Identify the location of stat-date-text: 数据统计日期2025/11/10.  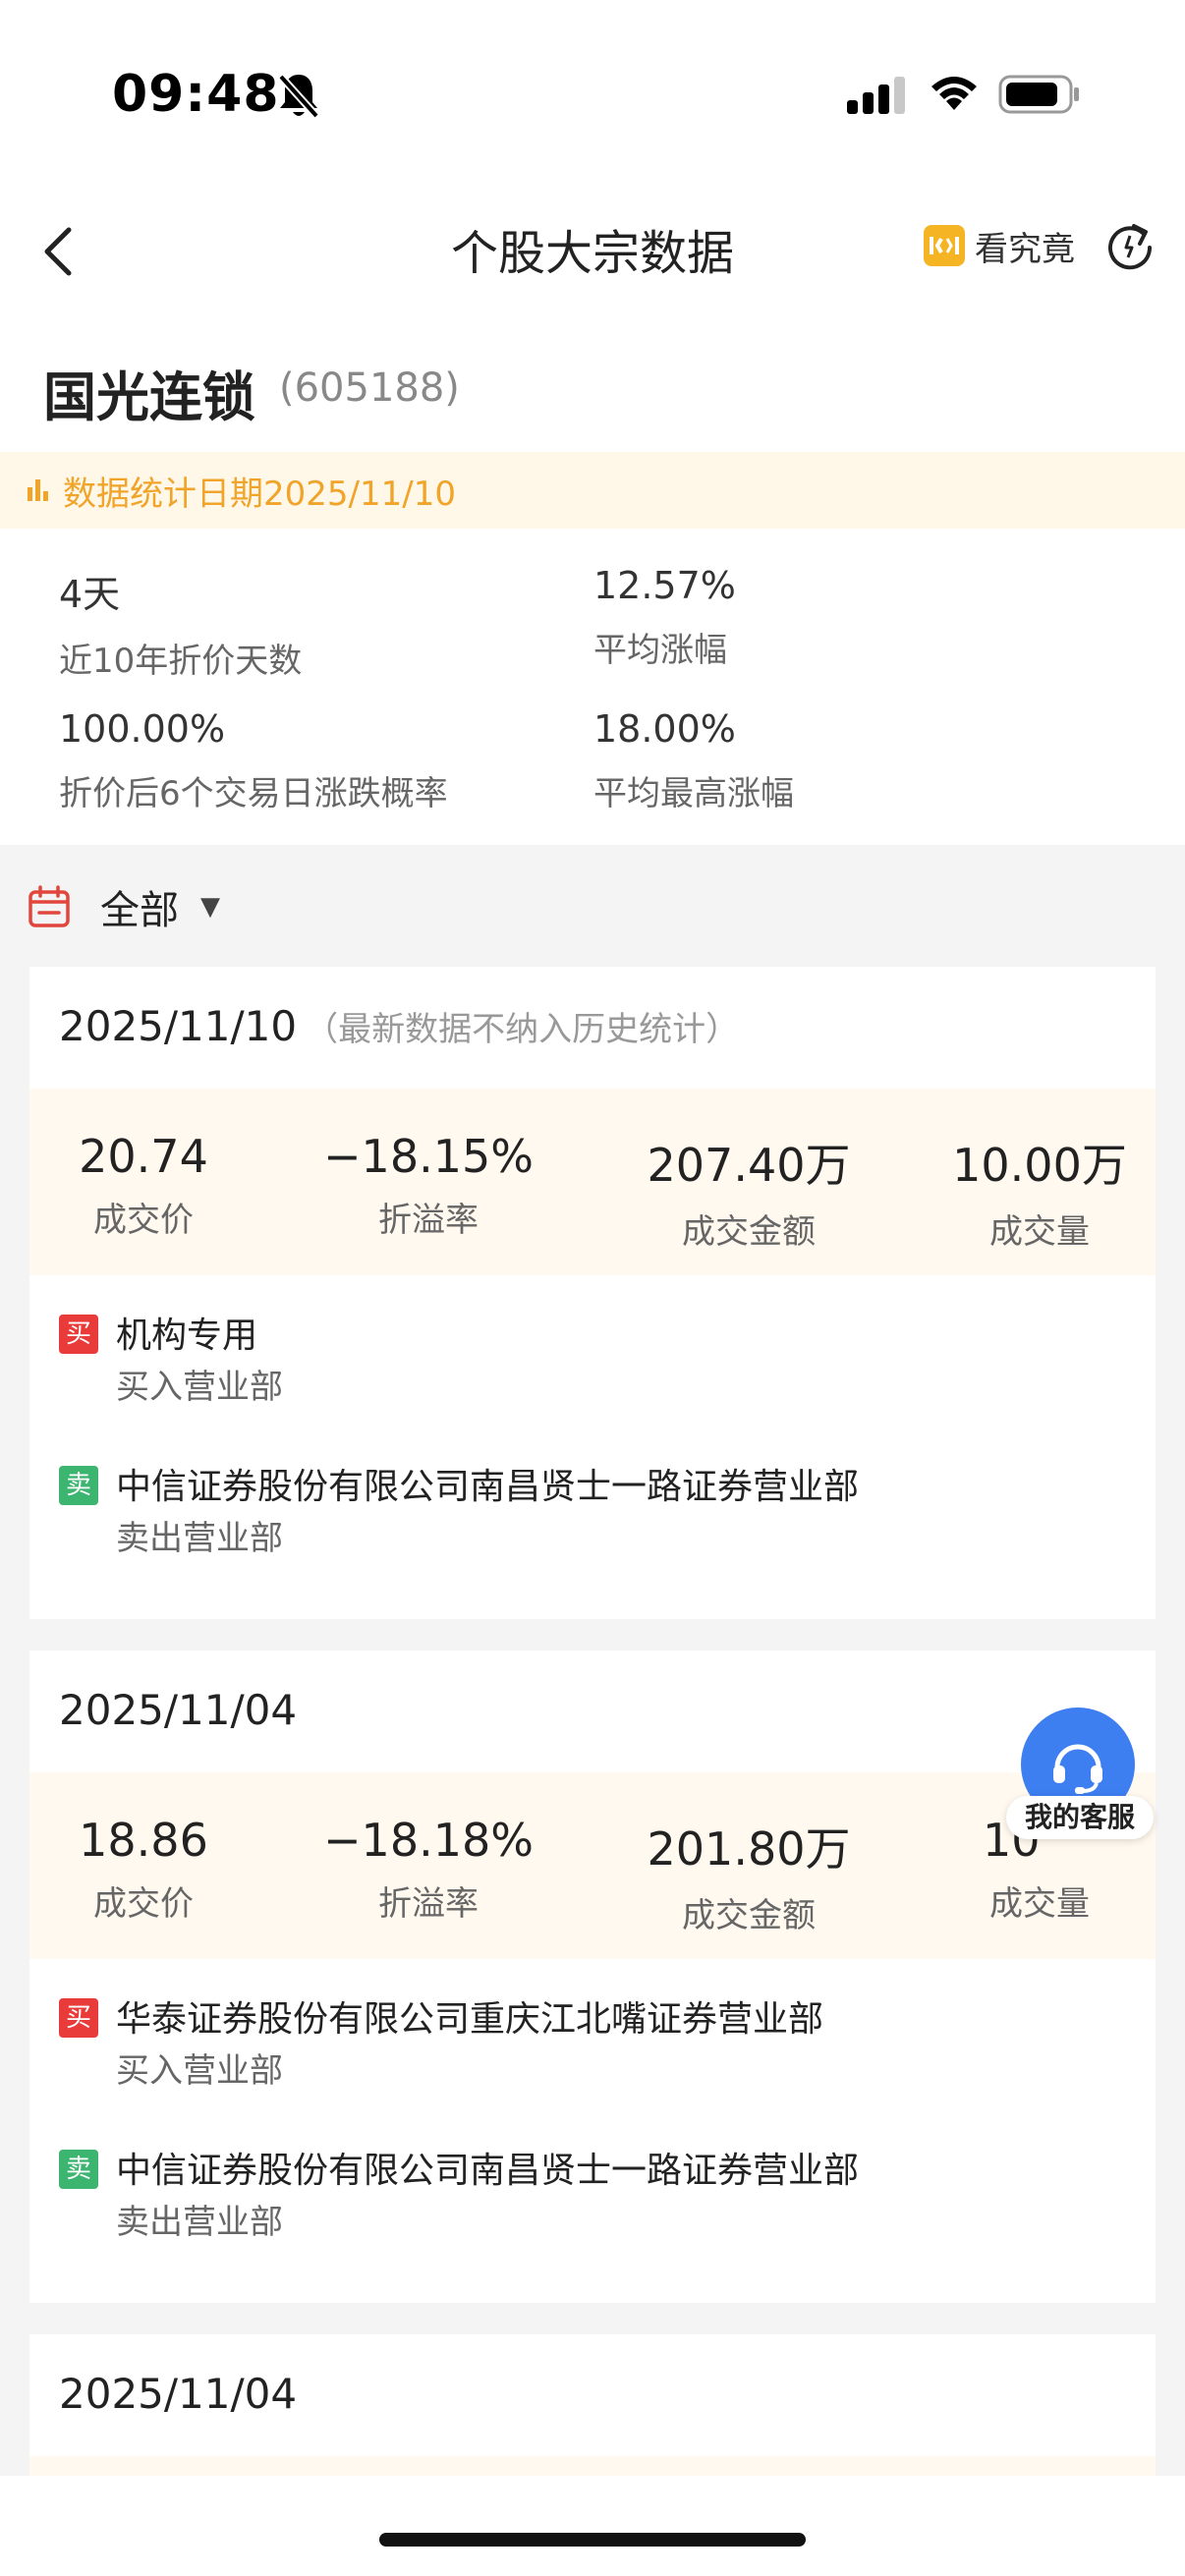
(259, 494).